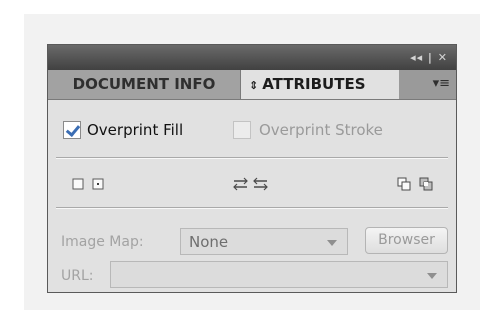 This screenshot has height=329, width=502. What do you see at coordinates (135, 130) in the screenshot?
I see `overprint-fill-label: Overprint Fill` at bounding box center [135, 130].